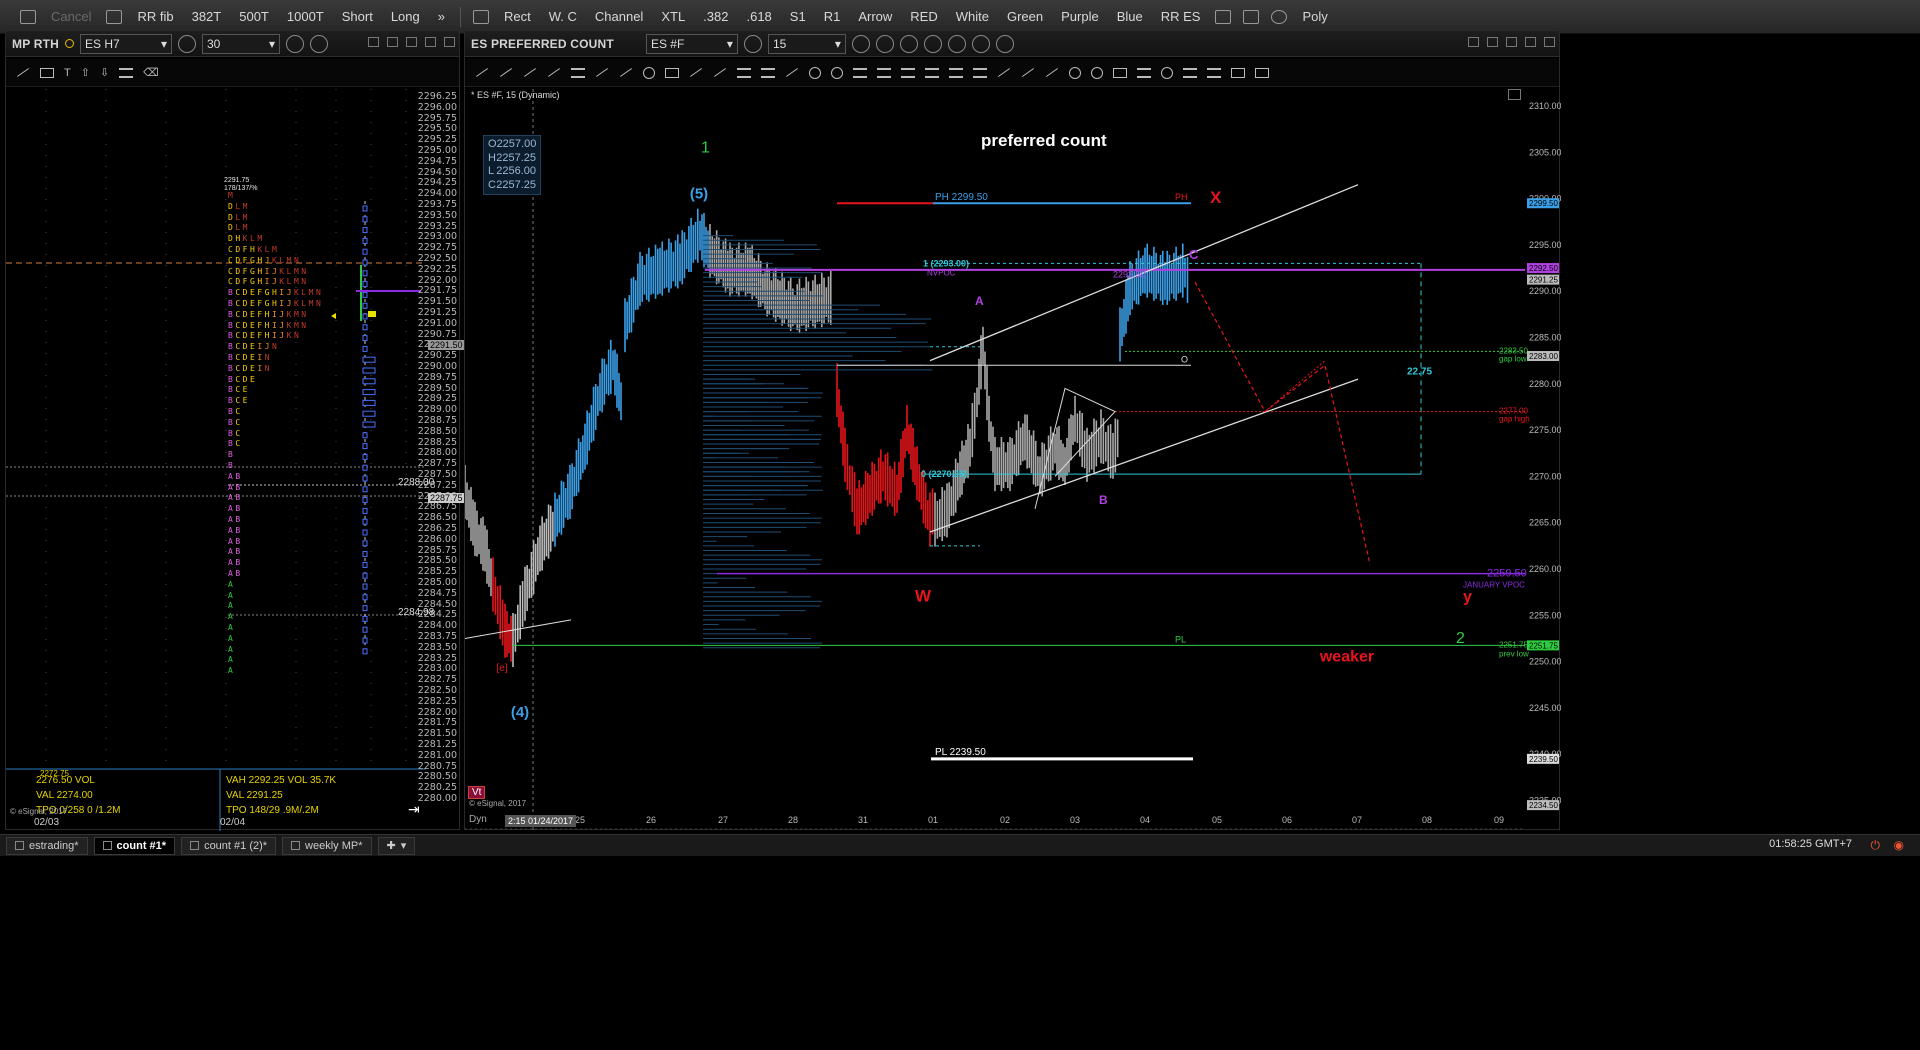 The image size is (1920, 1050). Describe the element at coordinates (1279, 16) in the screenshot. I see `eye-icon` at that location.